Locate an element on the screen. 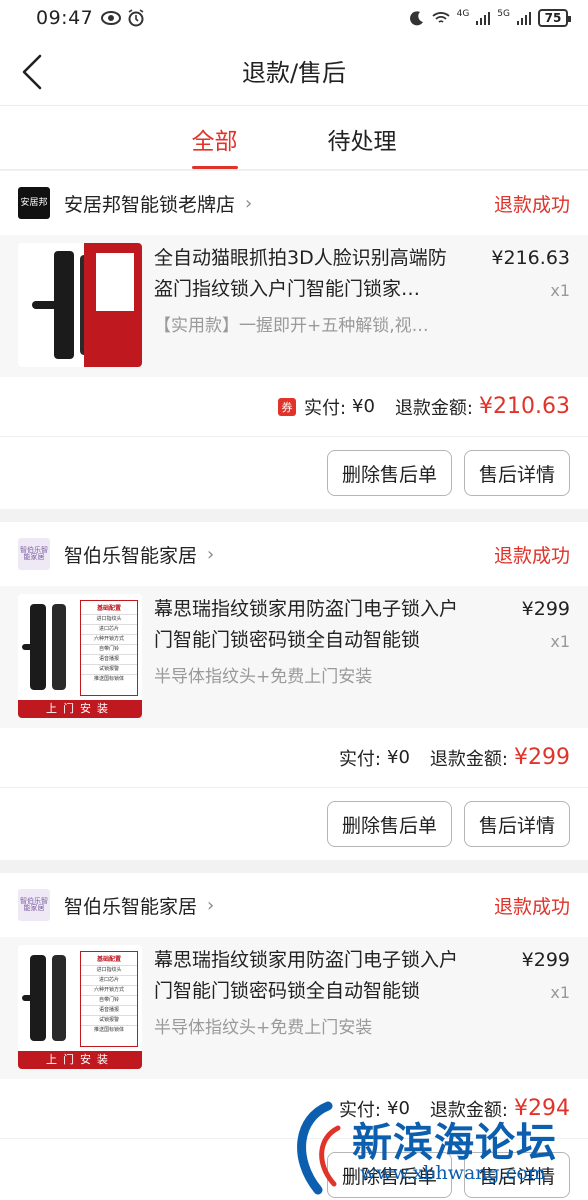 The width and height of the screenshot is (588, 1200). shop-link: 安居邦智能锁老牌店 › is located at coordinates (158, 203).